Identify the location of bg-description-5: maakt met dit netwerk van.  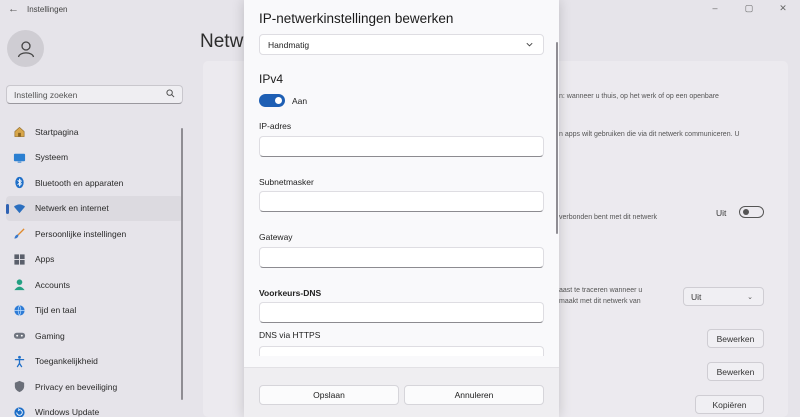
(600, 301).